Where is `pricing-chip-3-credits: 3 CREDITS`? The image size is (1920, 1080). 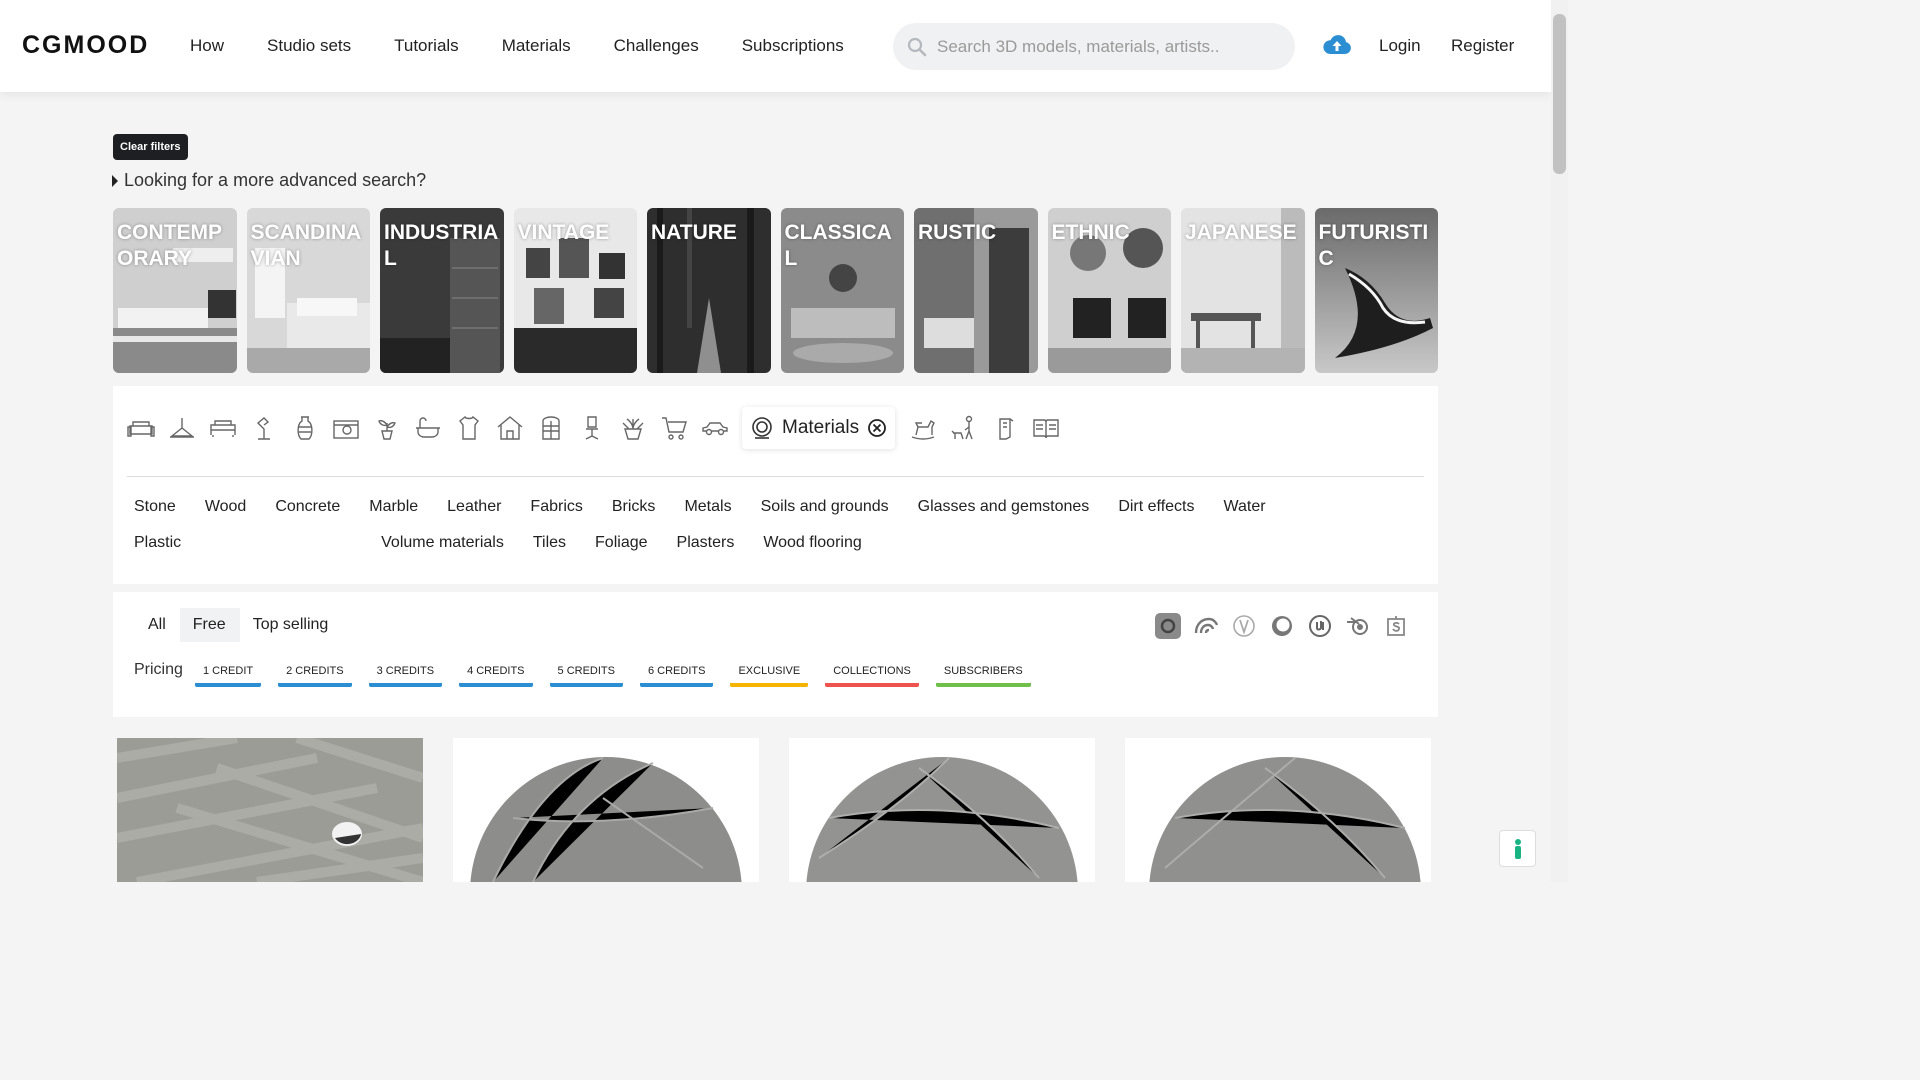 pricing-chip-3-credits: 3 CREDITS is located at coordinates (405, 674).